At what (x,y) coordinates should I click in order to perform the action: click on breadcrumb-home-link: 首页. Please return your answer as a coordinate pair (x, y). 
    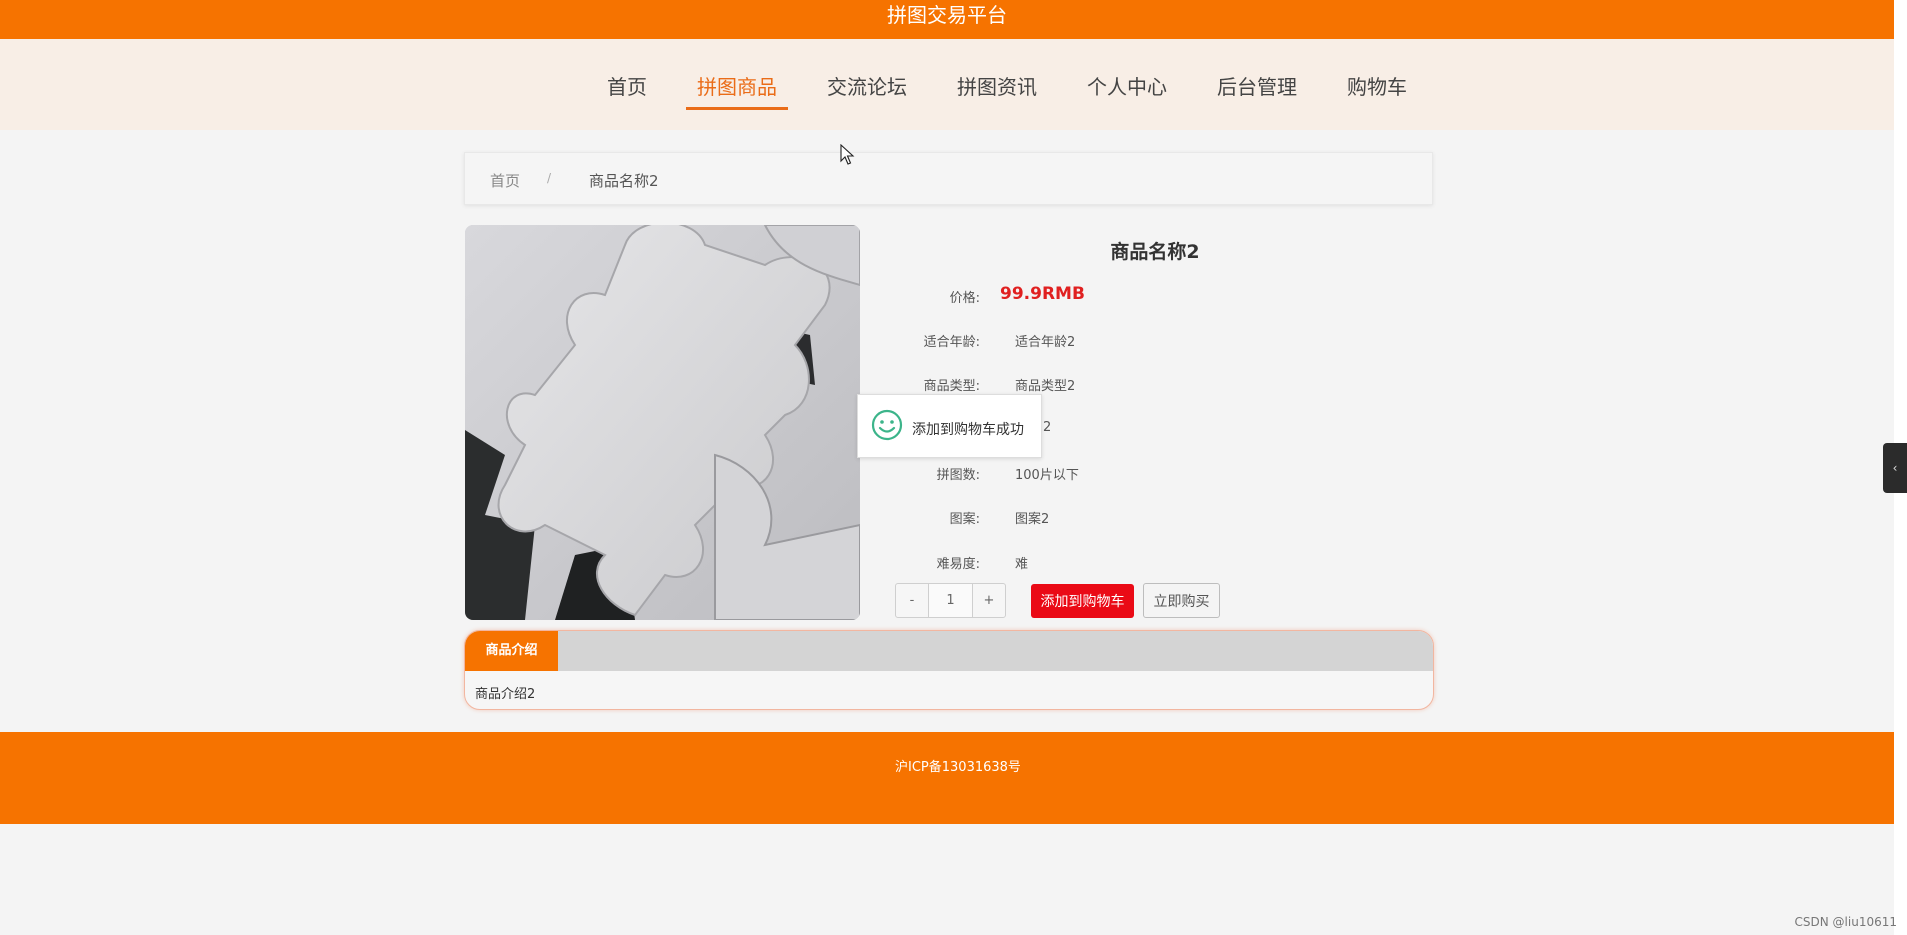
    Looking at the image, I should click on (505, 180).